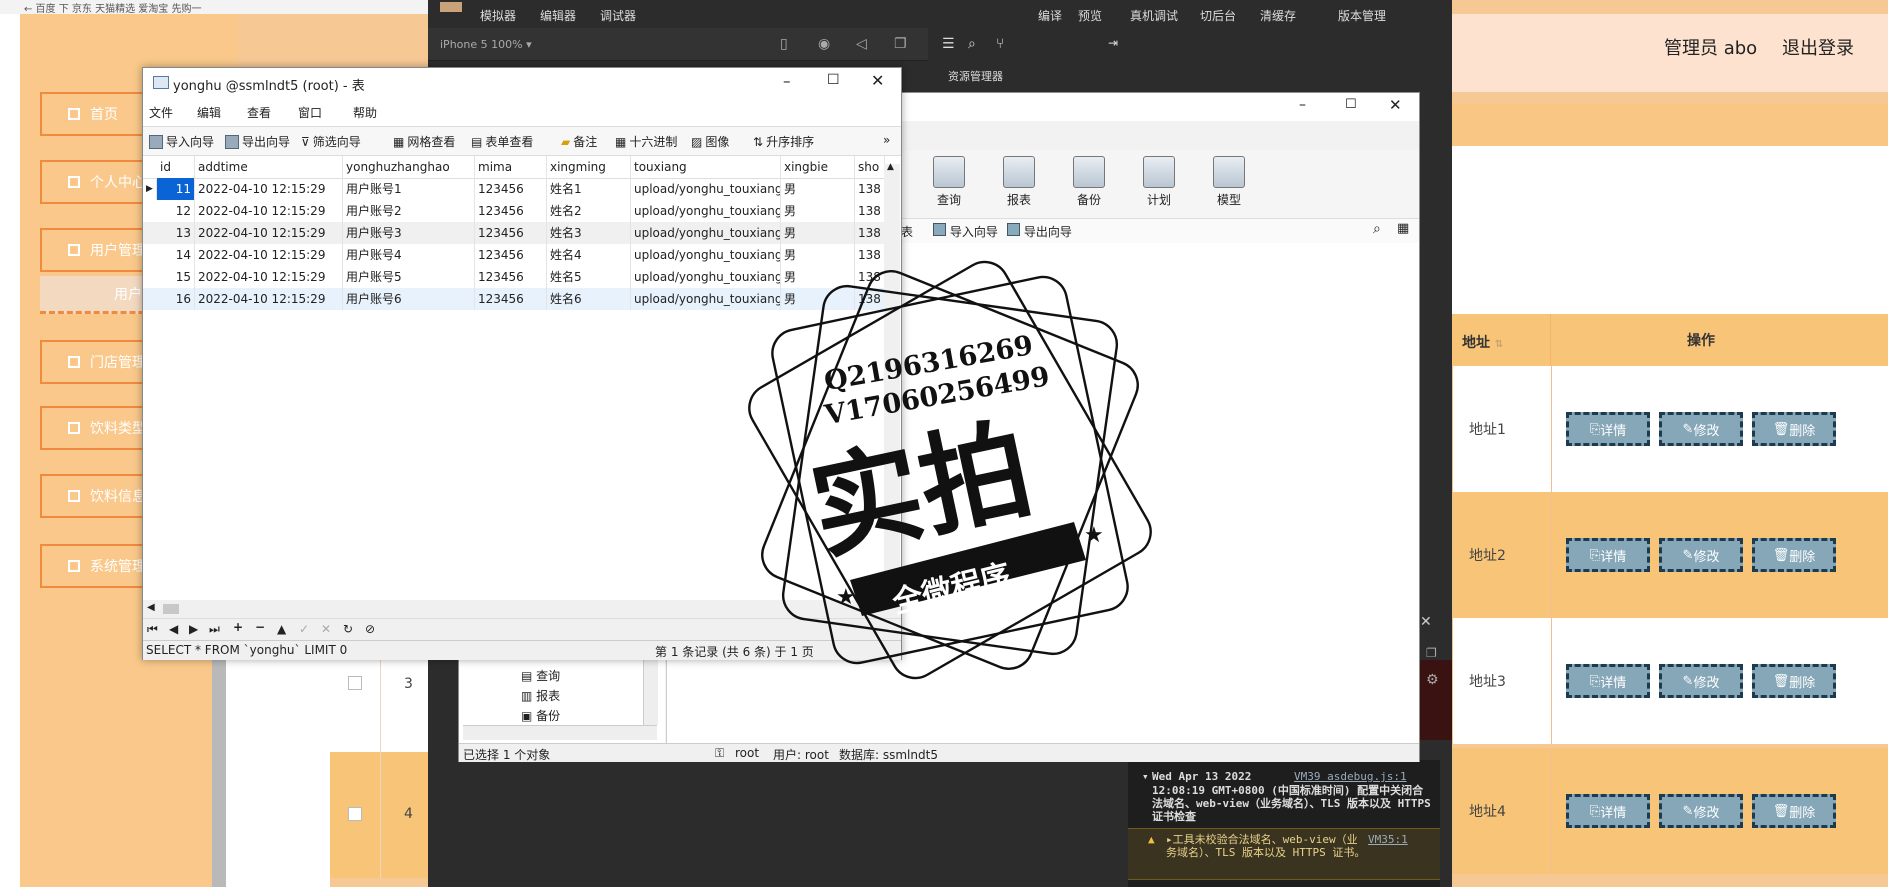 The width and height of the screenshot is (1888, 887). Describe the element at coordinates (861, 44) in the screenshot. I see `volume-icon: ◁` at that location.